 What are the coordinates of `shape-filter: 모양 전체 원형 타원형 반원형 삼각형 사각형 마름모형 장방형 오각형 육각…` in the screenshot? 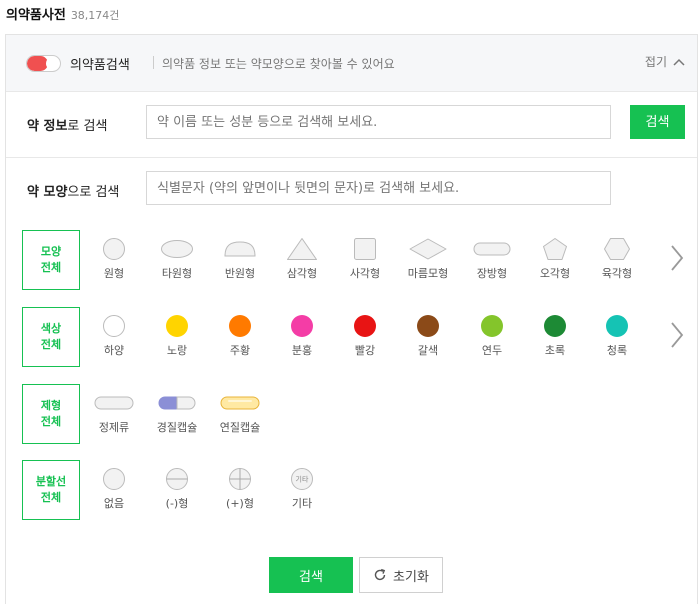 It's located at (351, 262).